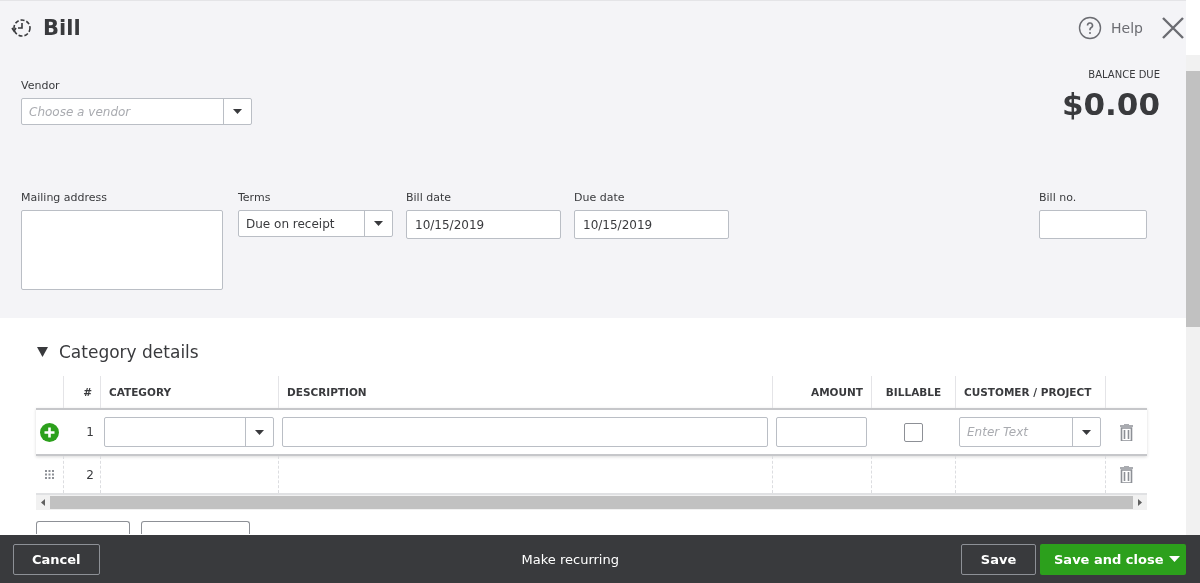  Describe the element at coordinates (122, 250) in the screenshot. I see `address-field` at that location.